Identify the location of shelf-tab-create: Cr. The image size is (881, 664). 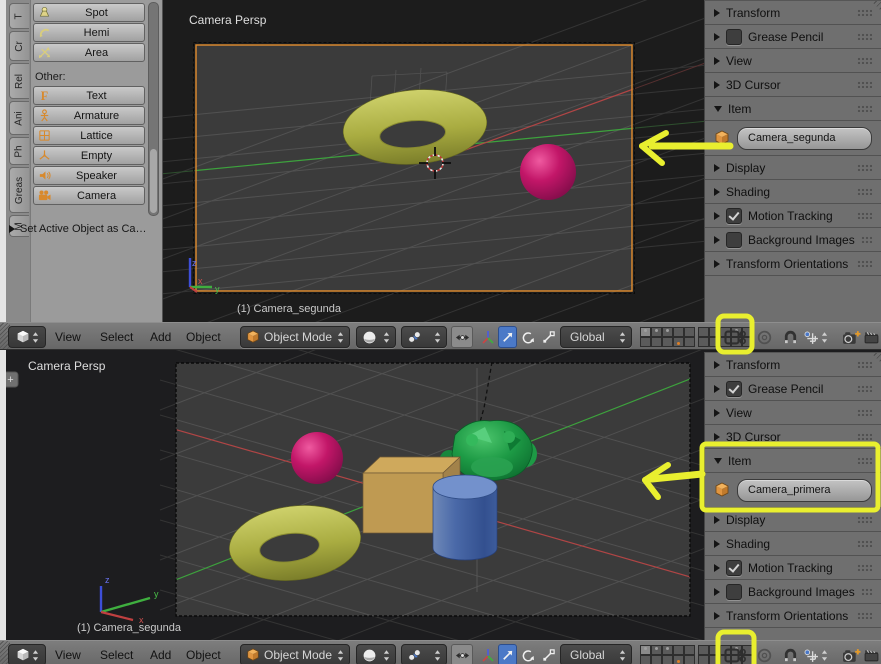
(19, 46).